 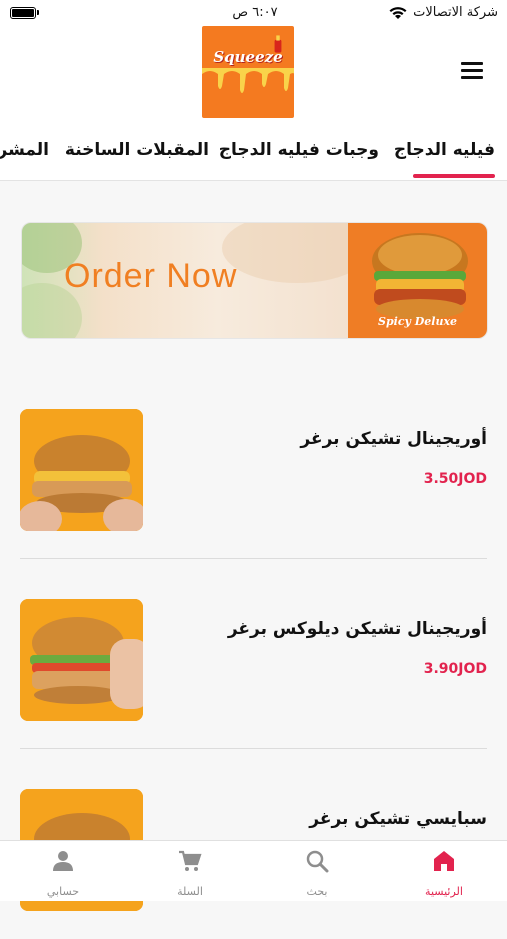 What do you see at coordinates (278, 44) in the screenshot?
I see `logo-bottle-icon` at bounding box center [278, 44].